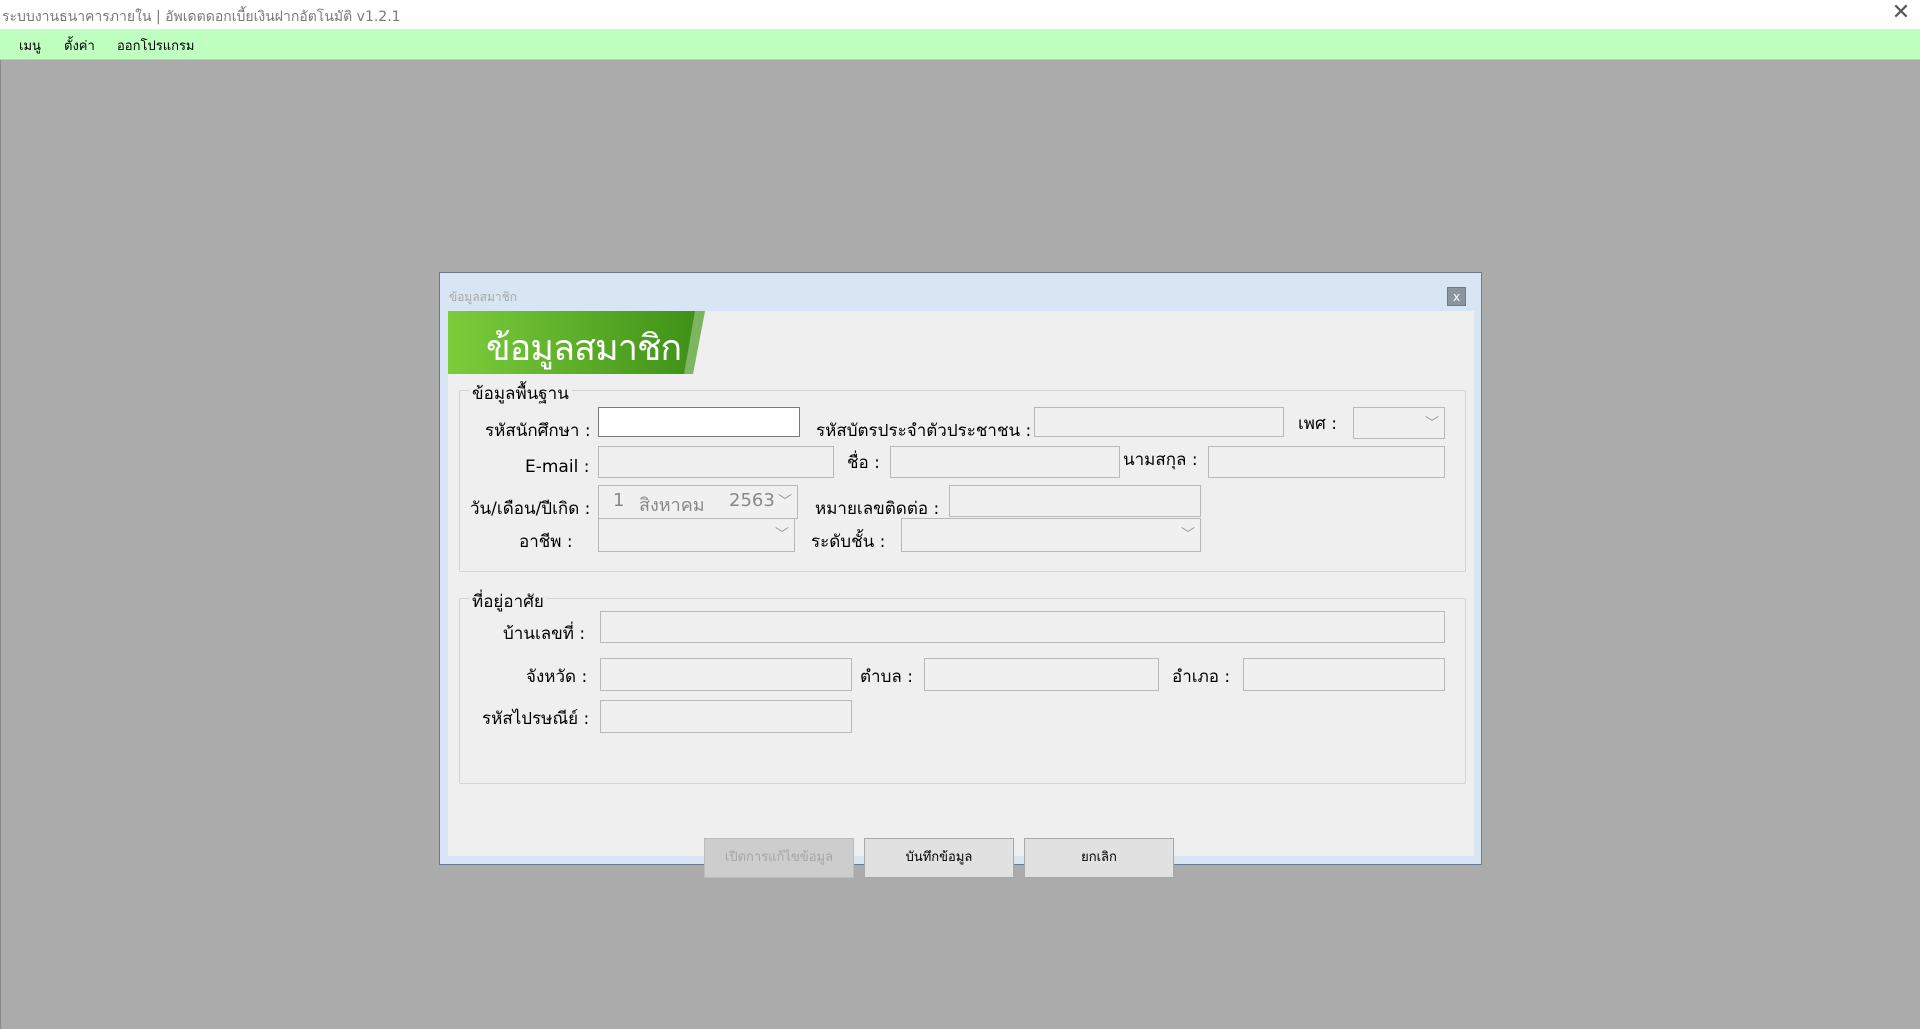 The image size is (1920, 1029). What do you see at coordinates (1022, 627) in the screenshot?
I see `house-no-field` at bounding box center [1022, 627].